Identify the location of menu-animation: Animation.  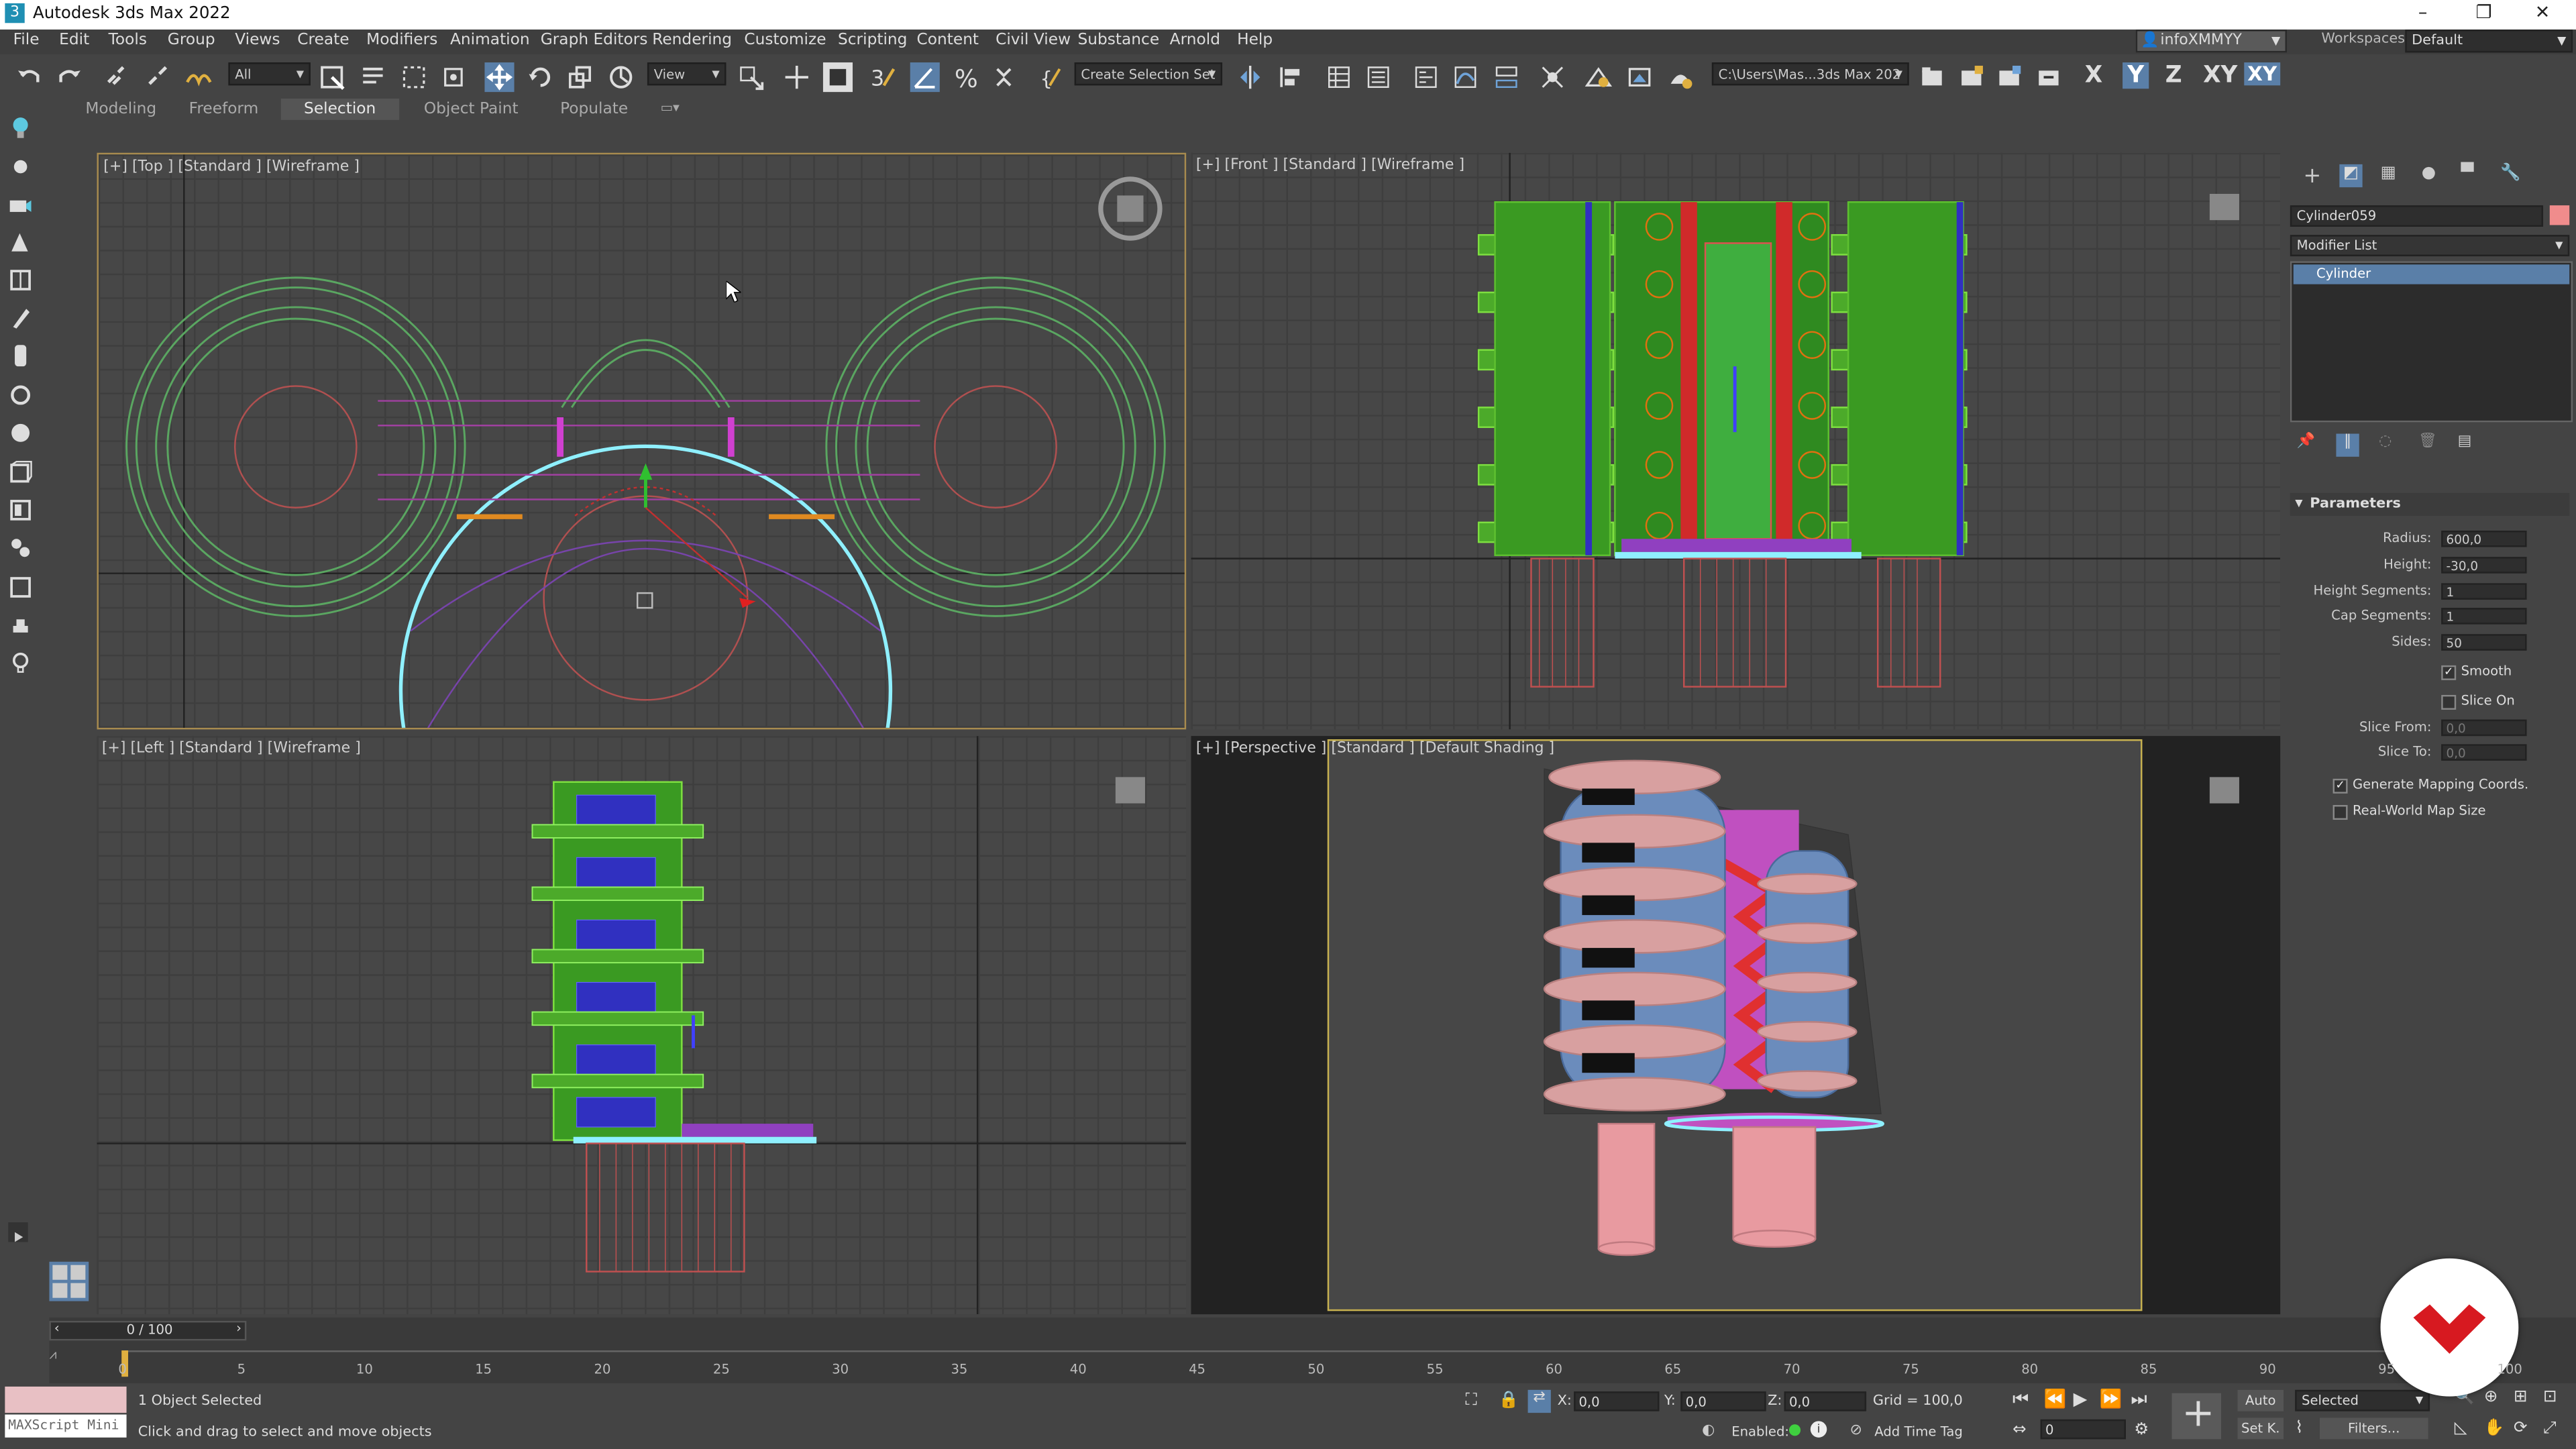
(490, 41).